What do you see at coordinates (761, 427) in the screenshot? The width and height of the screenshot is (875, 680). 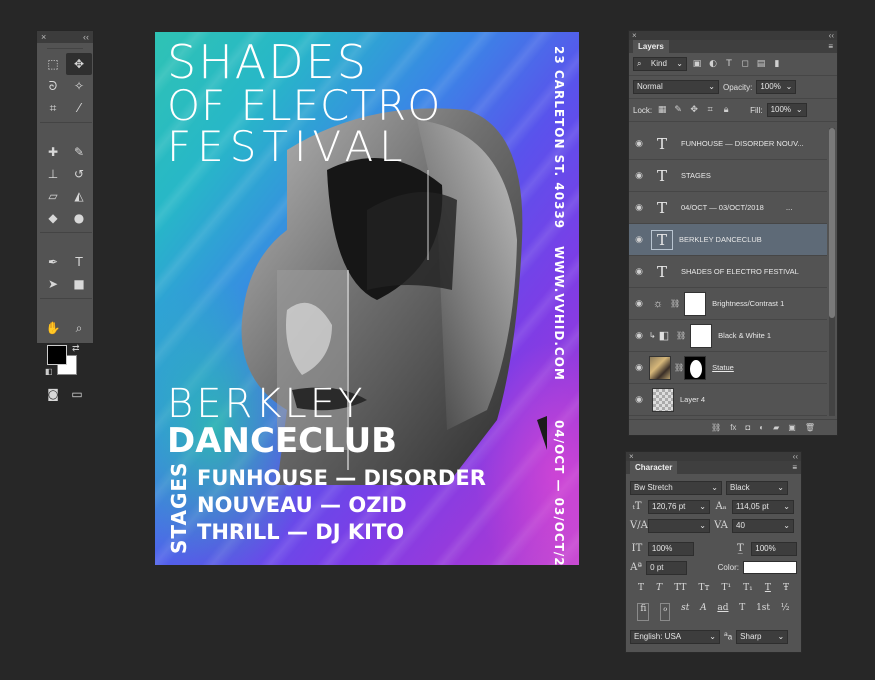 I see `adjustment-icon: ◐` at bounding box center [761, 427].